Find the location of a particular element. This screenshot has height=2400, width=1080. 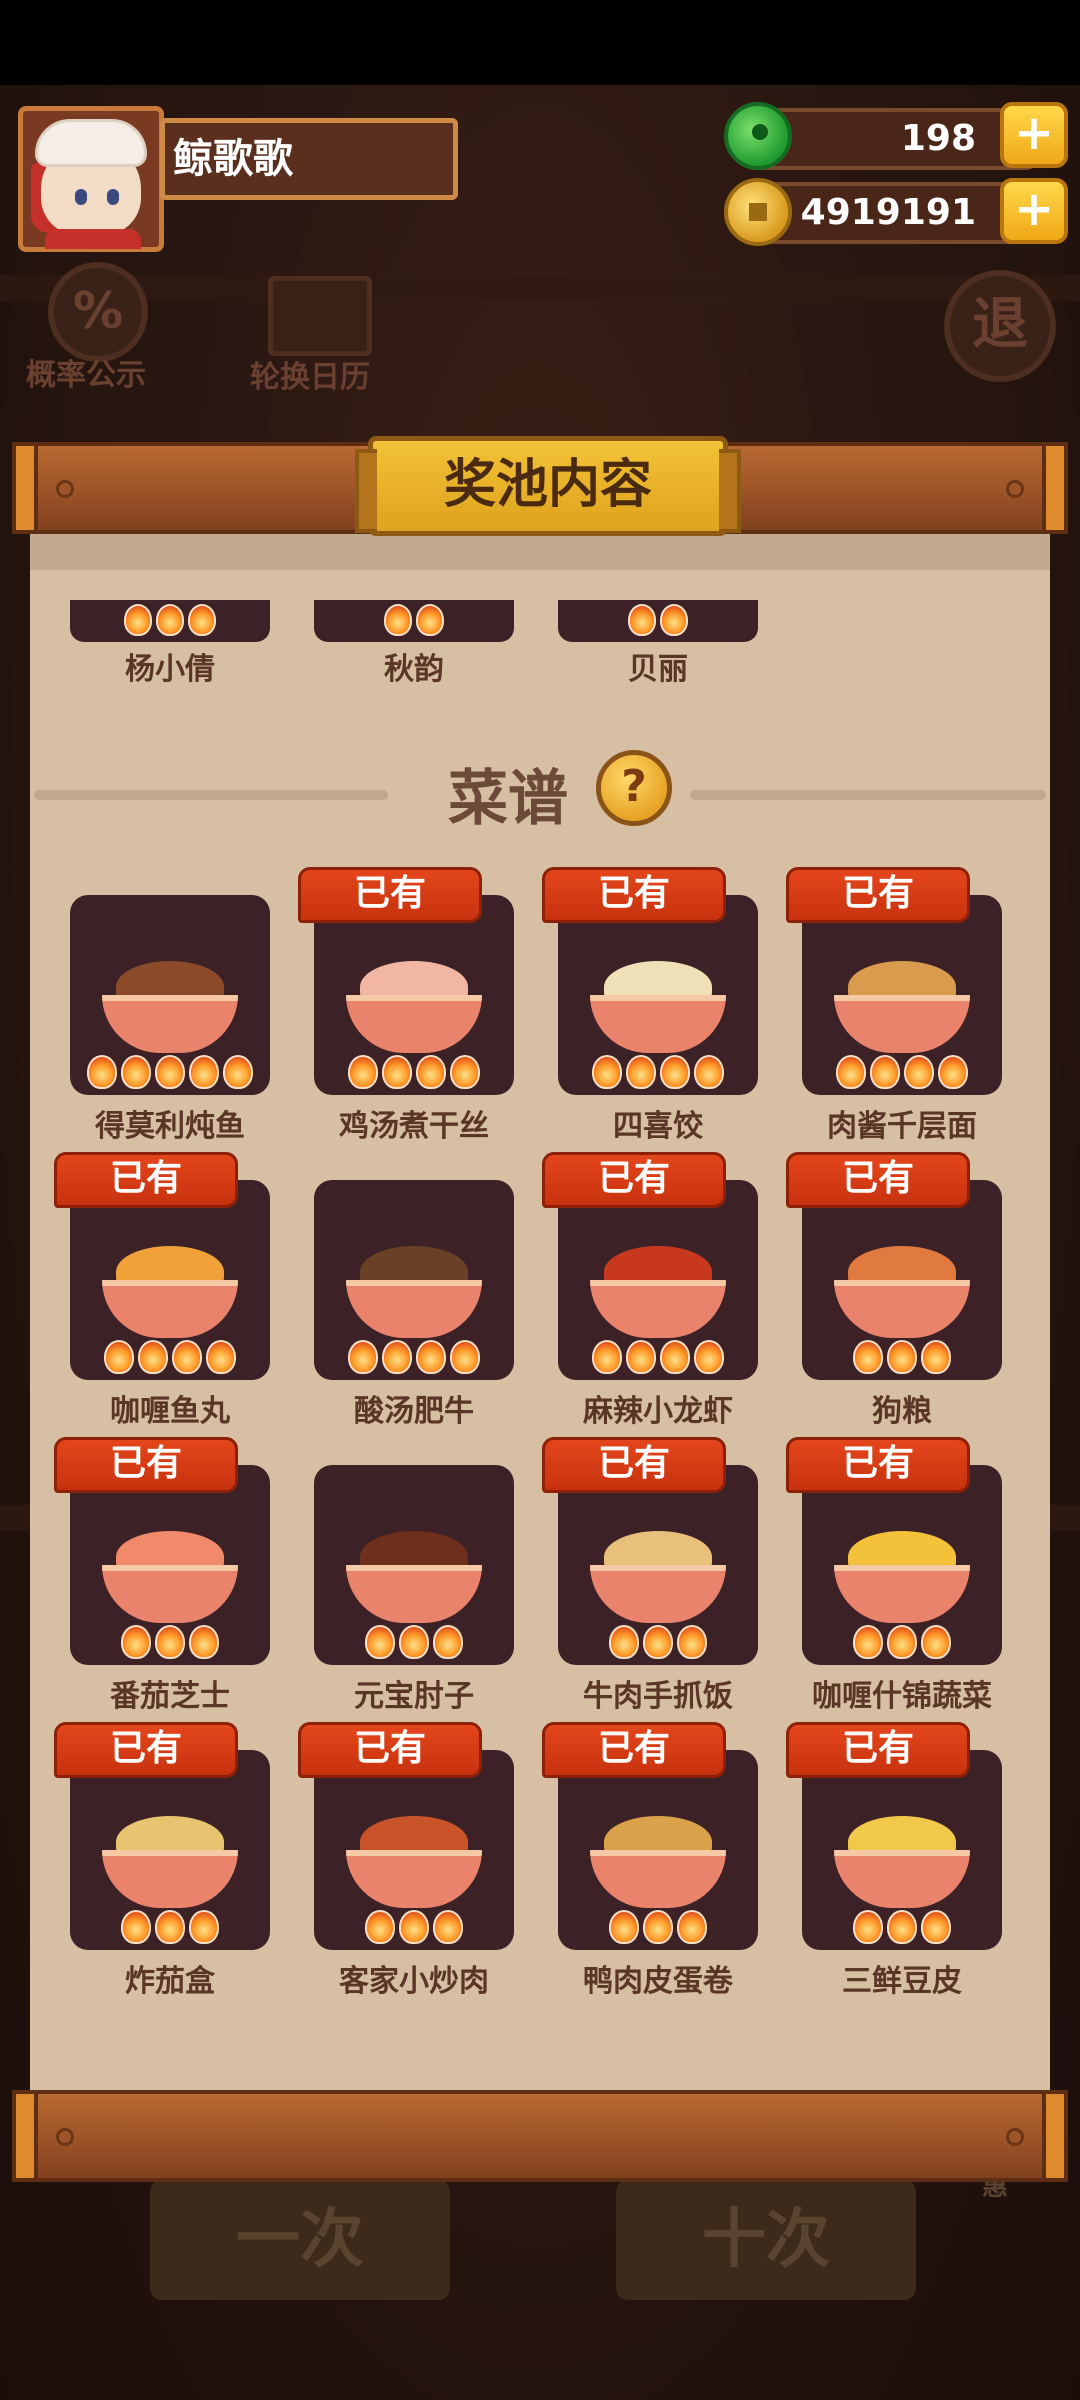

add-jade-button: + is located at coordinates (1034, 135).